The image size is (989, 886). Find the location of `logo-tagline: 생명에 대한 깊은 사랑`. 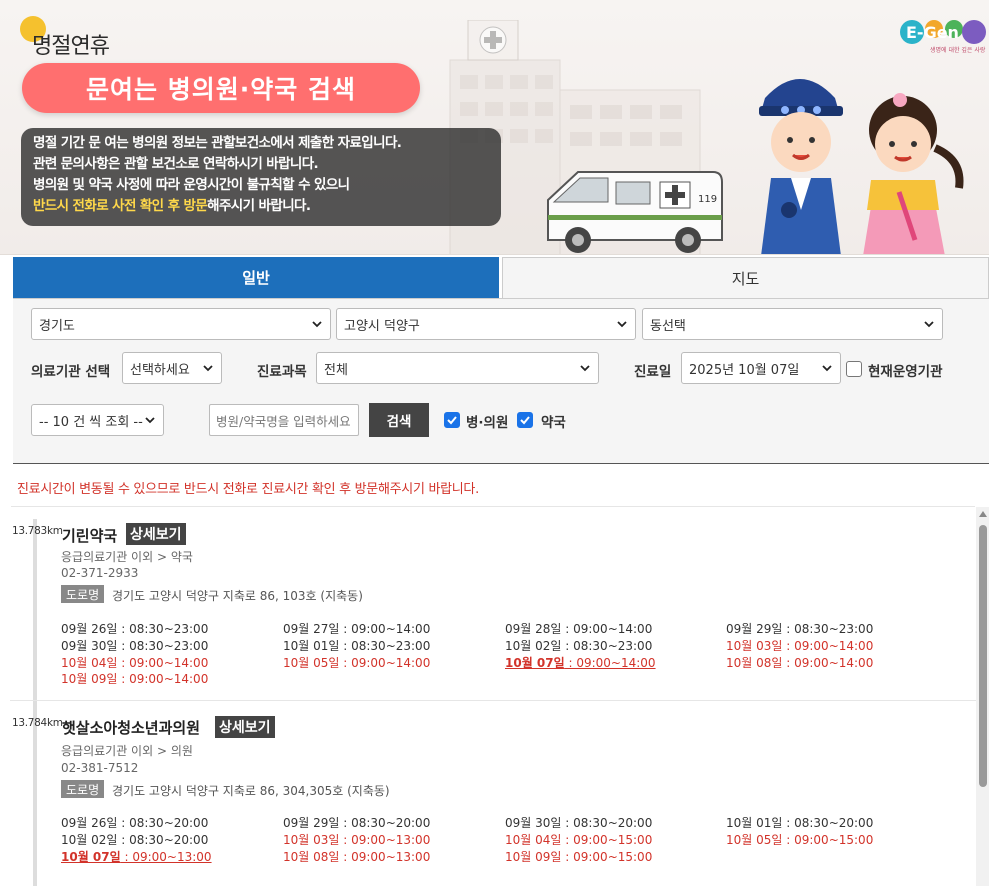

logo-tagline: 생명에 대한 깊은 사랑 is located at coordinates (958, 50).